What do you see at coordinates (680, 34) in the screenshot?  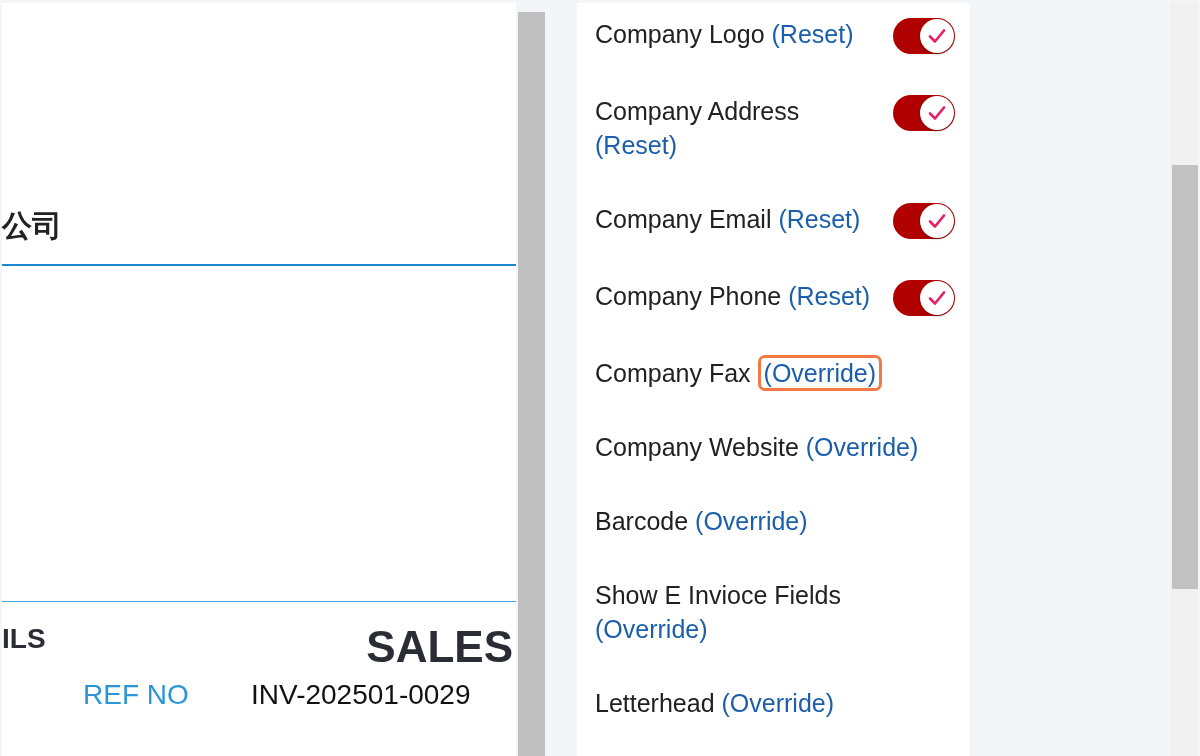 I see `setting-label: Company Logo` at bounding box center [680, 34].